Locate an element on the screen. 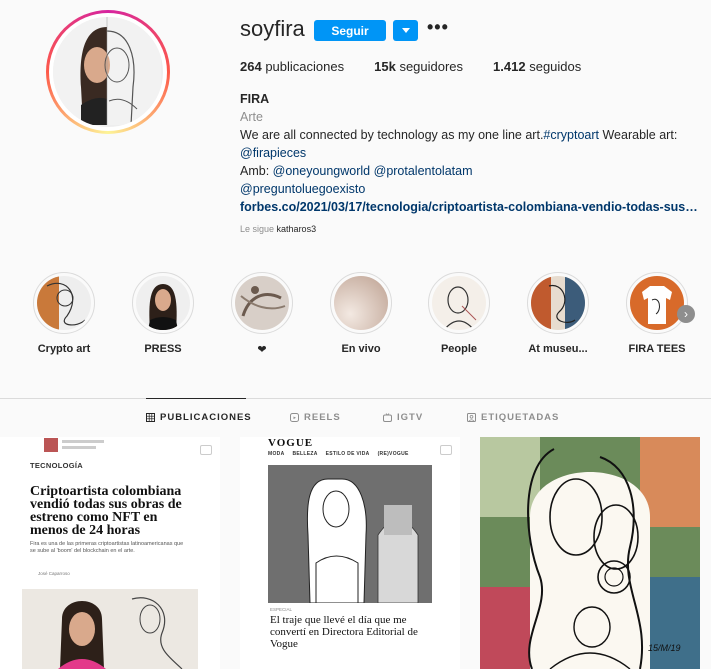 The image size is (711, 669). highlight-item: People is located at coordinates (459, 313).